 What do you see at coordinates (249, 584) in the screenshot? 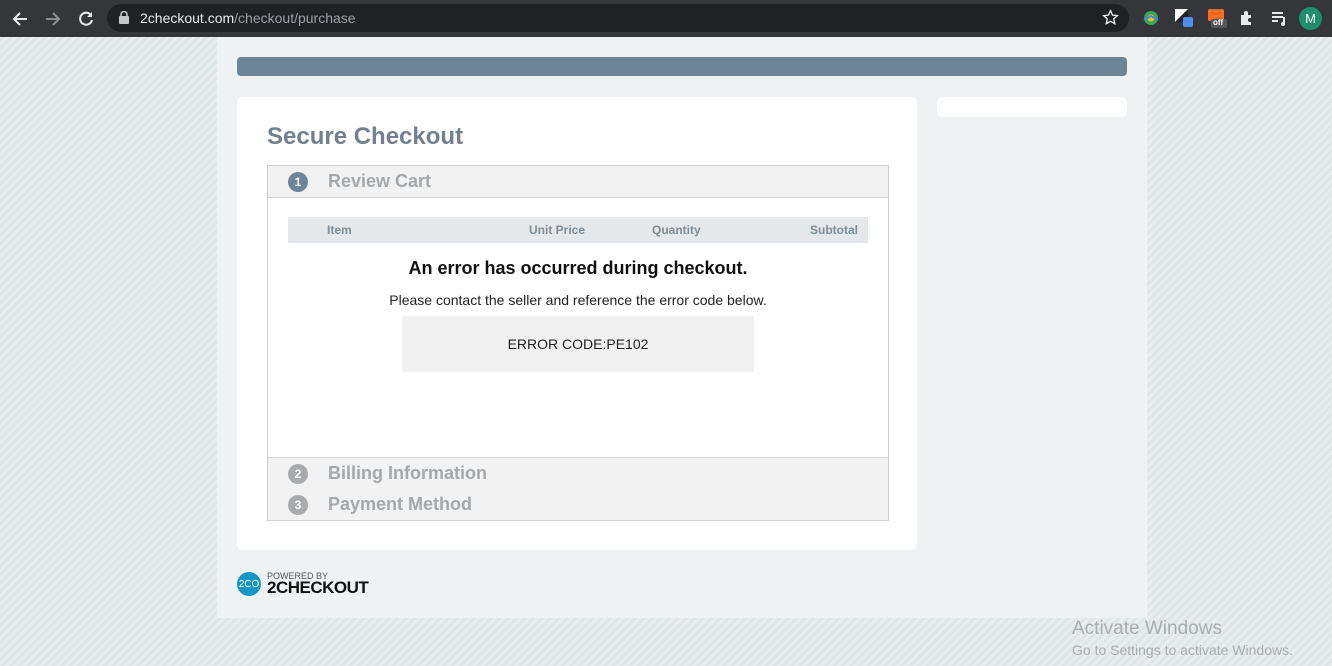
I see `2checkout-logo-icon: 2CO` at bounding box center [249, 584].